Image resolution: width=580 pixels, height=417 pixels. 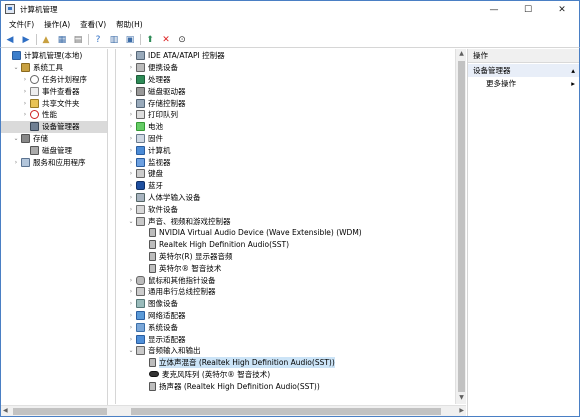 I want to click on device-category: › 监视器, so click(x=291, y=162).